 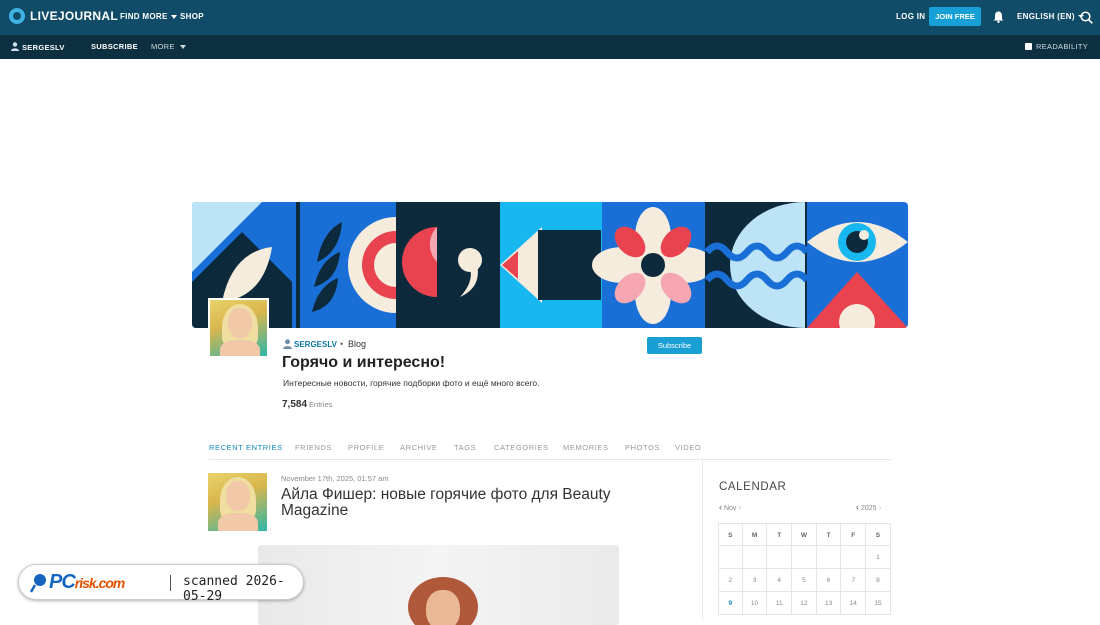 I want to click on journal-user-link: SERGESLV, so click(x=38, y=47).